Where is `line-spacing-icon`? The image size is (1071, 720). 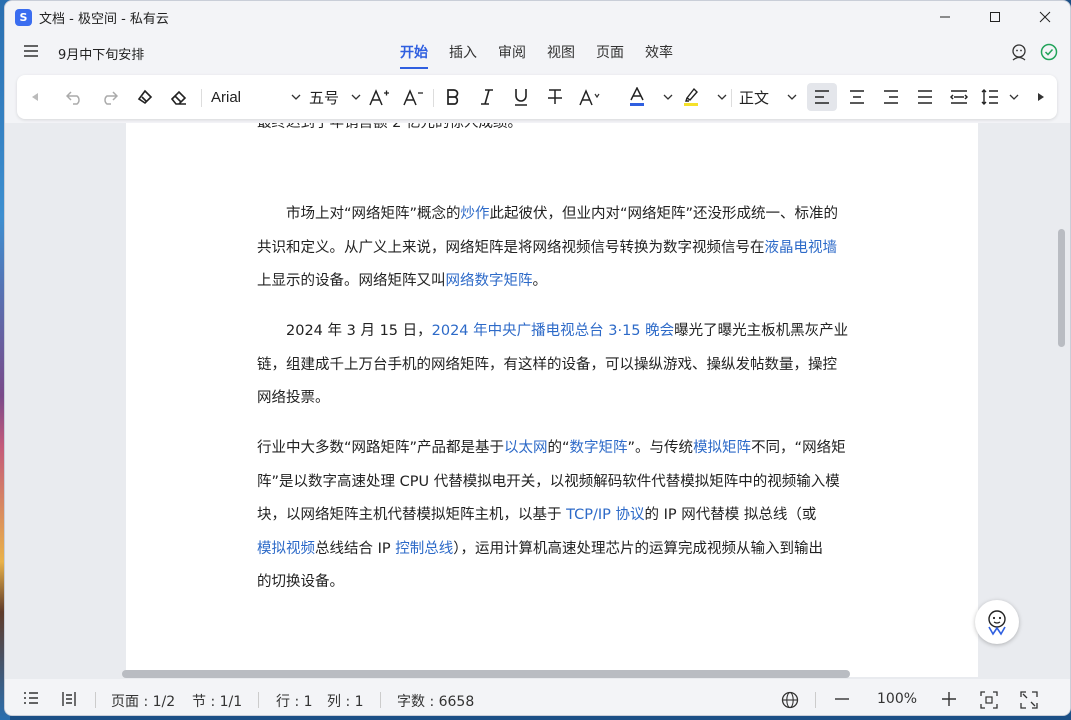 line-spacing-icon is located at coordinates (989, 97).